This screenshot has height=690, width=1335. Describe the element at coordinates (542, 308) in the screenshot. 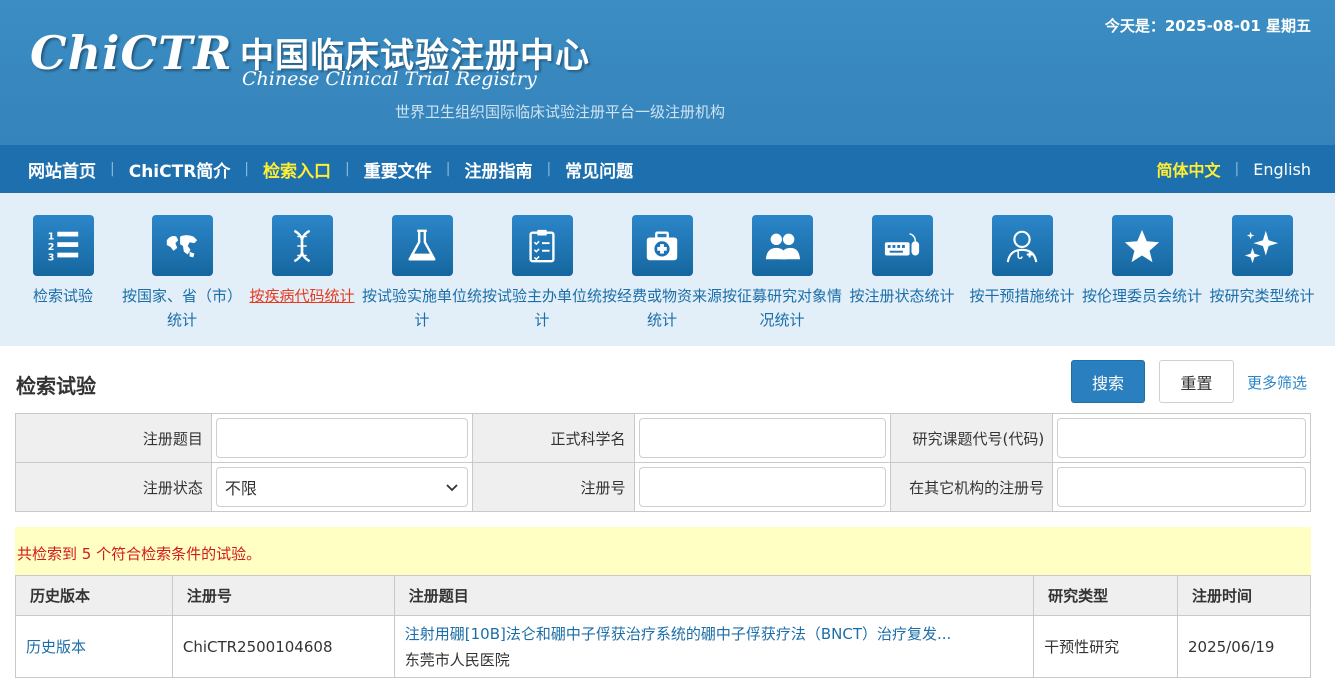

I see `icon-label: 按试验主办单位统计` at that location.